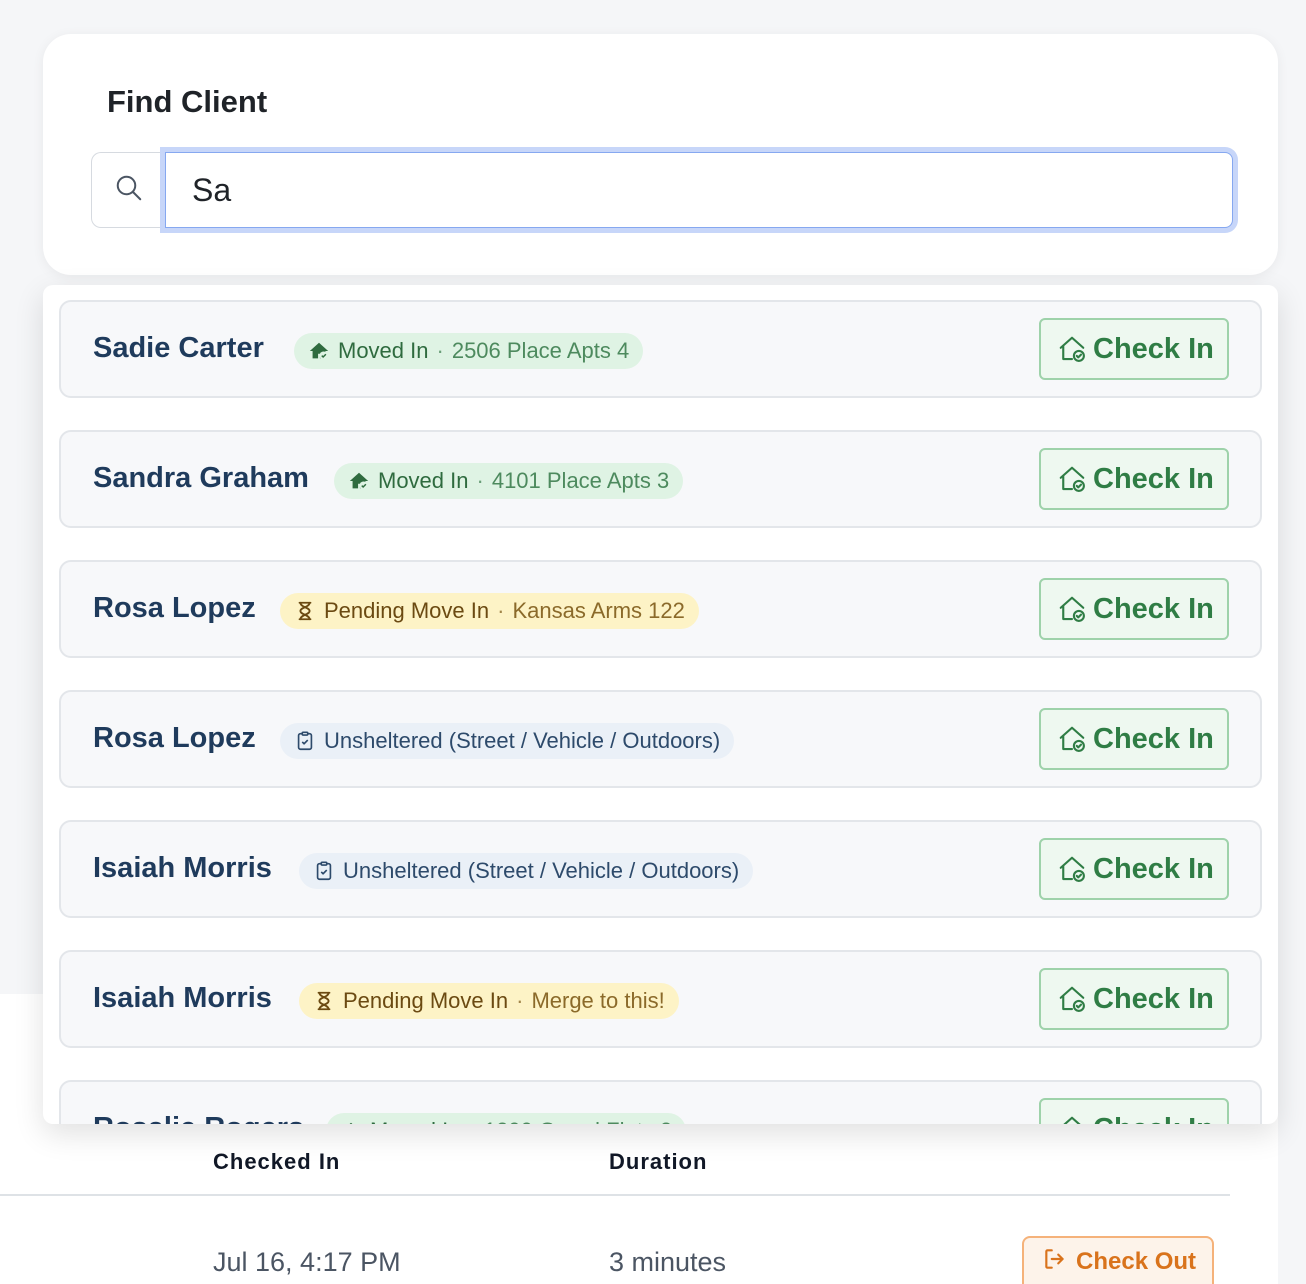 The image size is (1306, 1284). Describe the element at coordinates (187, 101) in the screenshot. I see `find-client-title: Find Client` at that location.